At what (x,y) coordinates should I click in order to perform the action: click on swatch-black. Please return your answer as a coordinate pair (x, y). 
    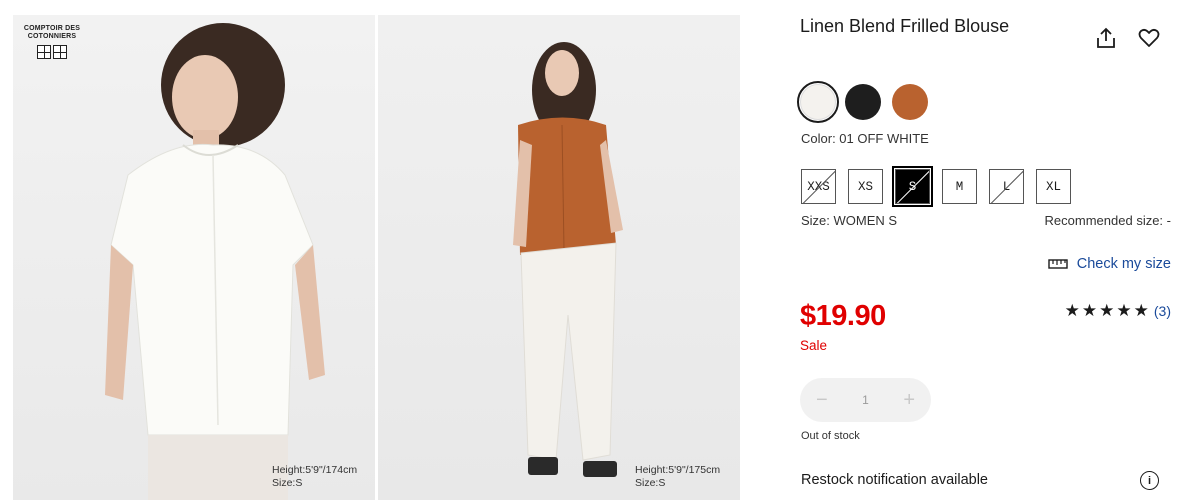
    Looking at the image, I should click on (863, 102).